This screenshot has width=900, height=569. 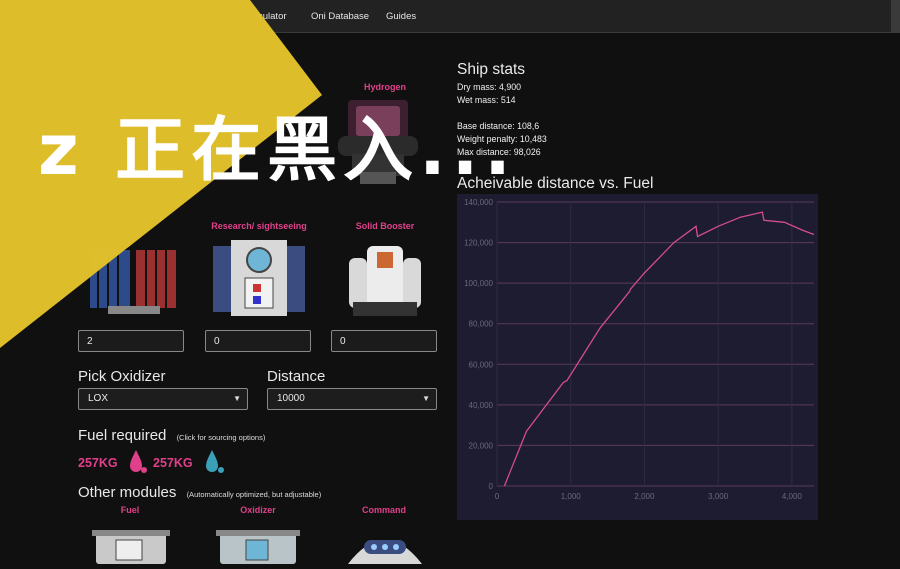 What do you see at coordinates (481, 364) in the screenshot?
I see `y-tick-label: 60,000` at bounding box center [481, 364].